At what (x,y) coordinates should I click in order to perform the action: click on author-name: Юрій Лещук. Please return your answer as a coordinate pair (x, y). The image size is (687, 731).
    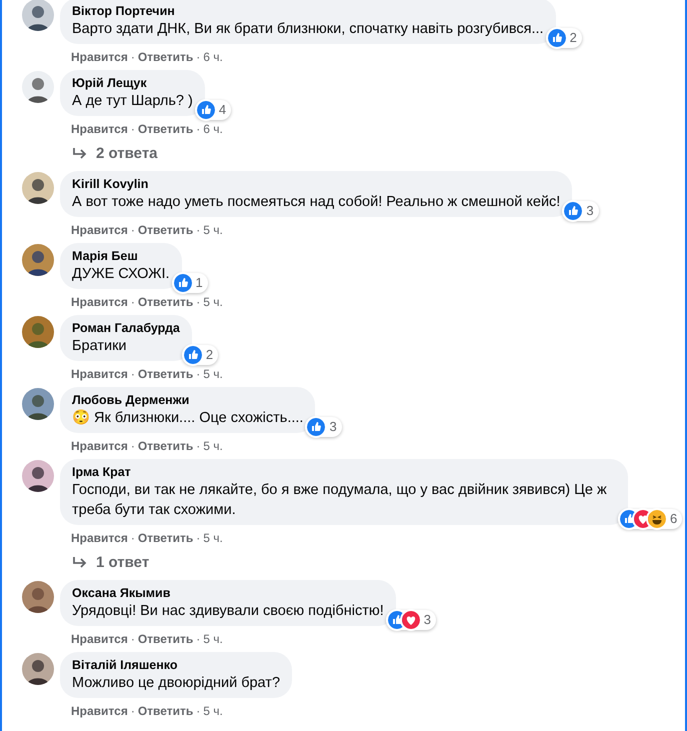
    Looking at the image, I should click on (132, 83).